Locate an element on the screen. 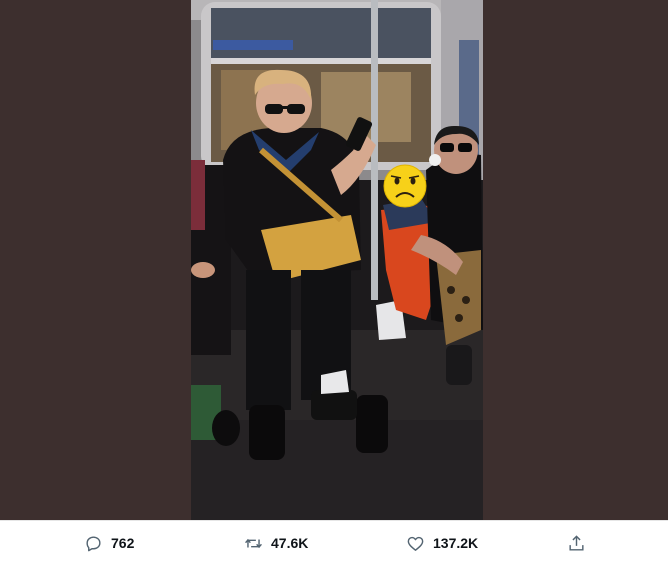  retweet-button: 47.6K is located at coordinates (276, 543).